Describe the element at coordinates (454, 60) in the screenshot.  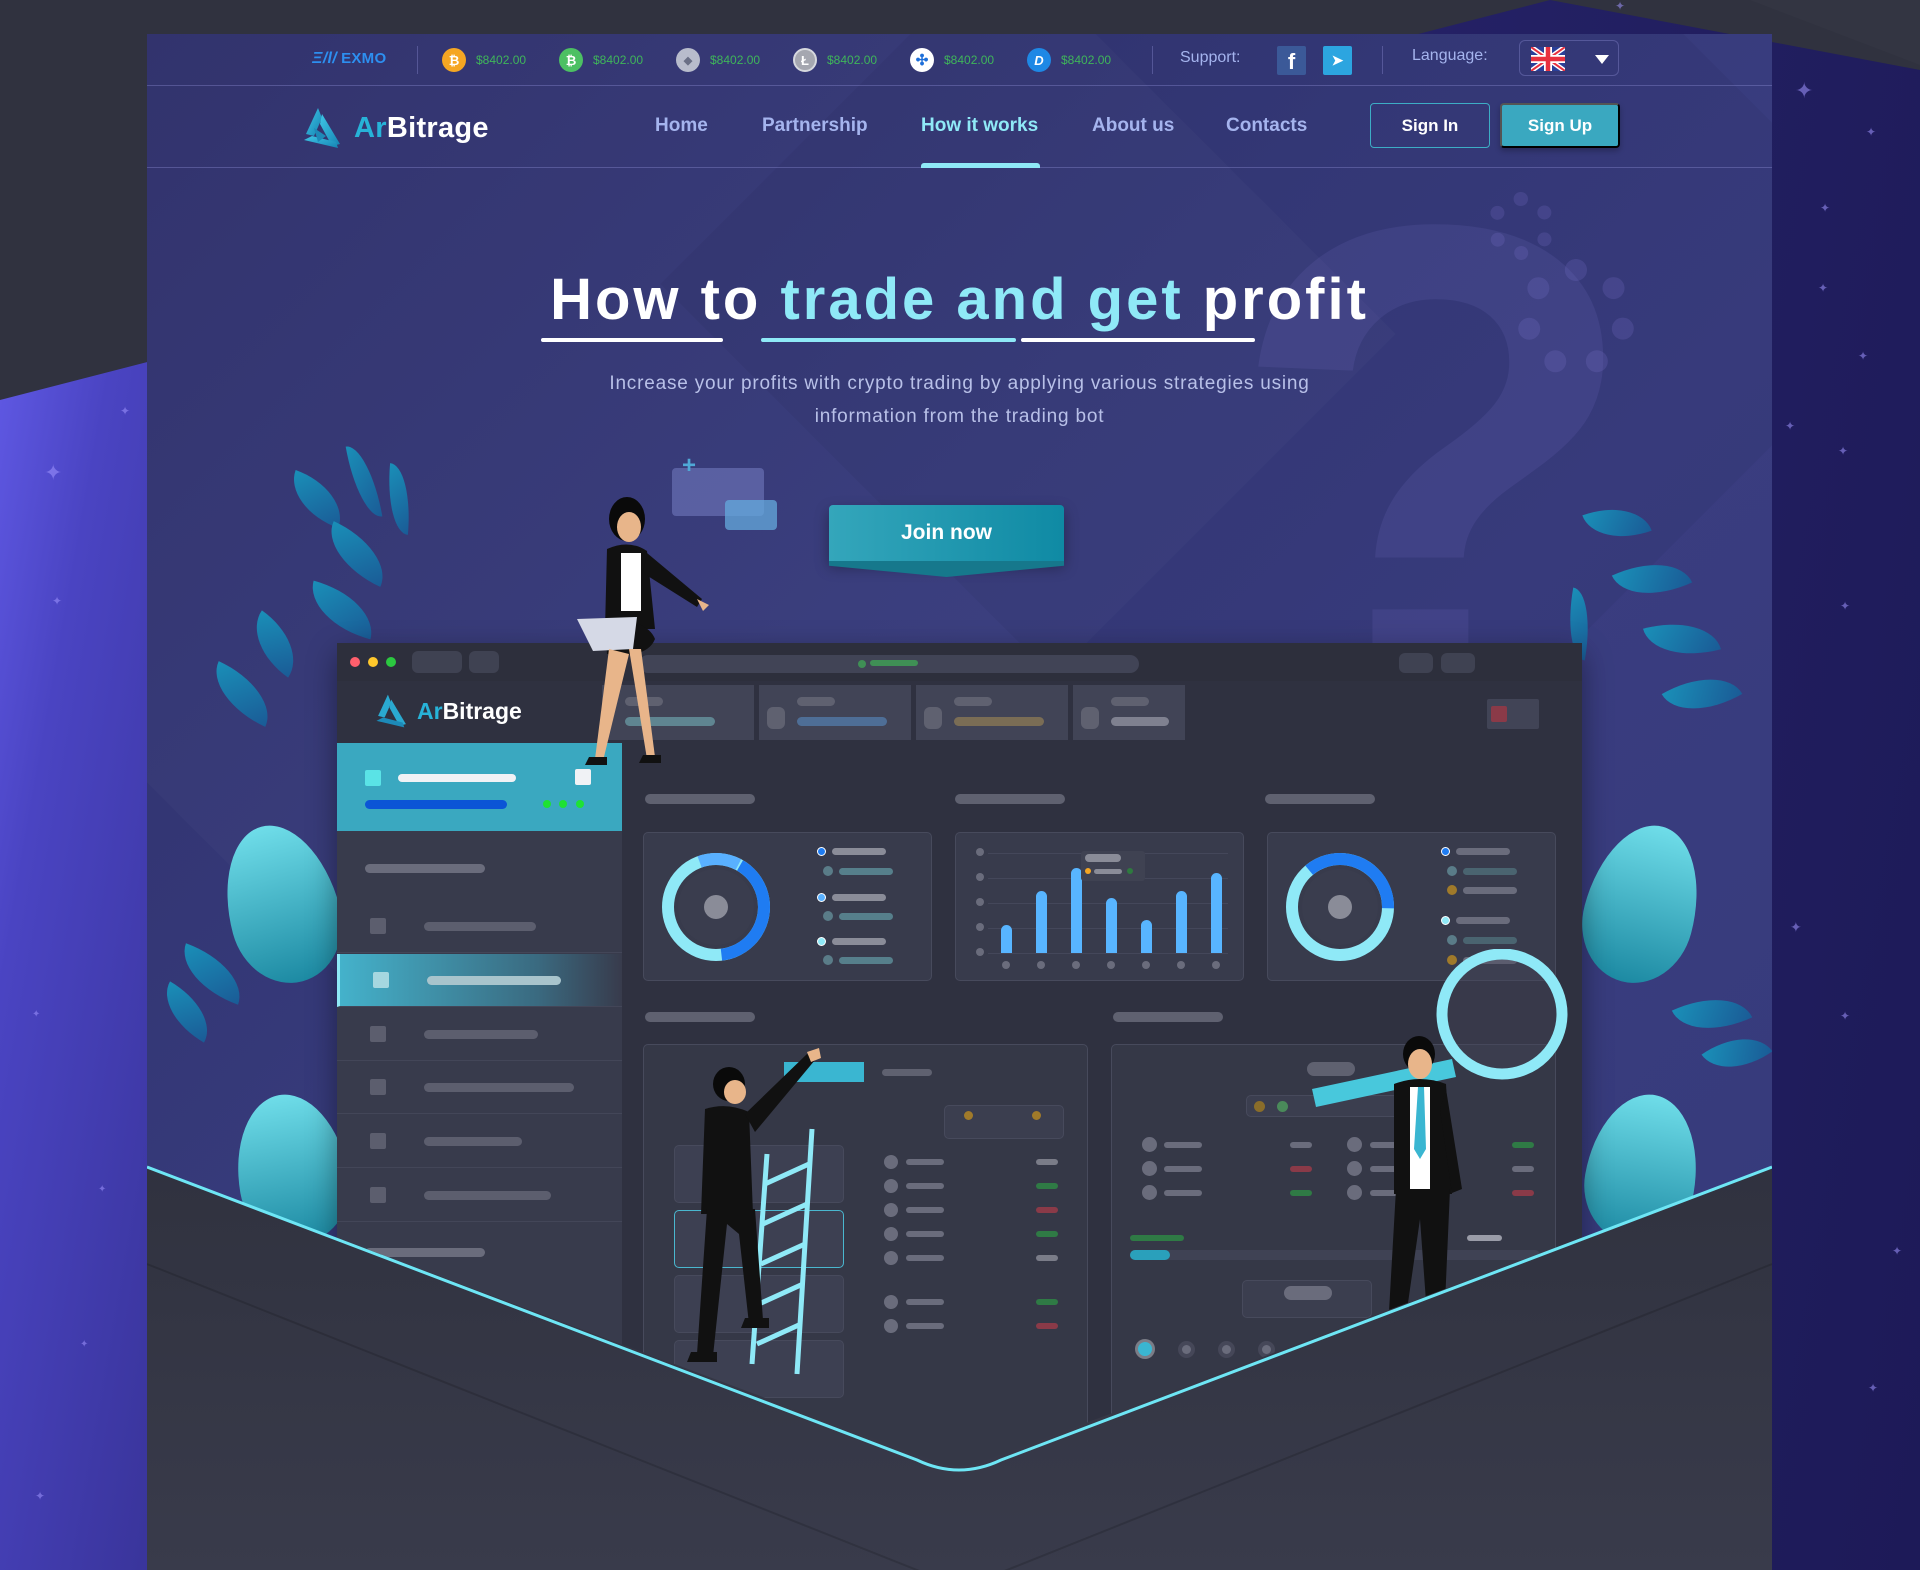
I see `bitcoin-icon: ₿` at that location.